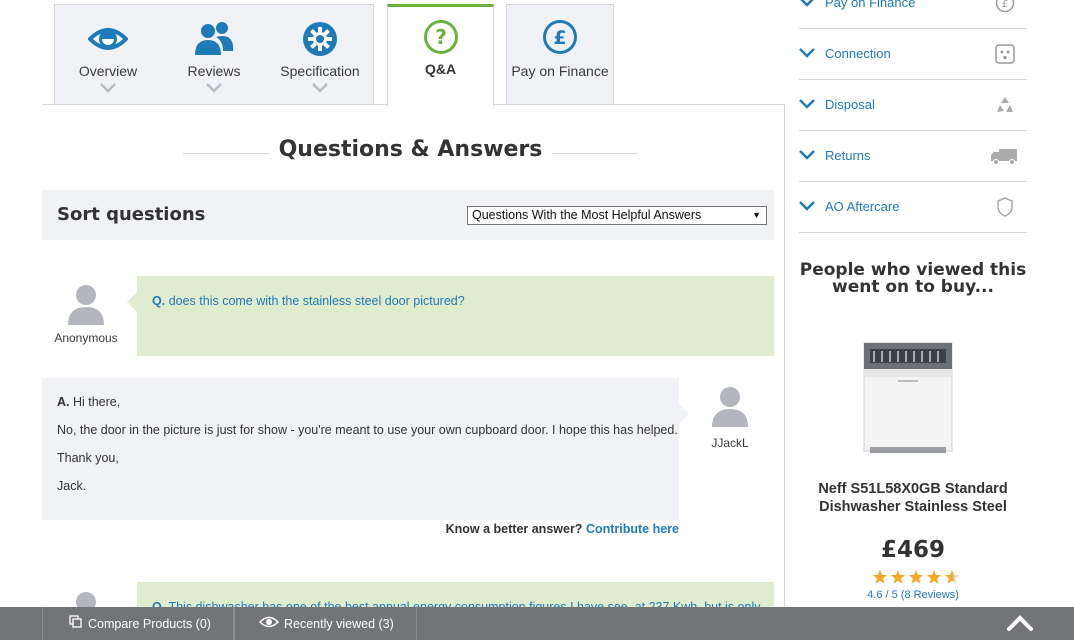 This screenshot has height=640, width=1074. Describe the element at coordinates (320, 71) in the screenshot. I see `tab-specification-label: Specification` at that location.